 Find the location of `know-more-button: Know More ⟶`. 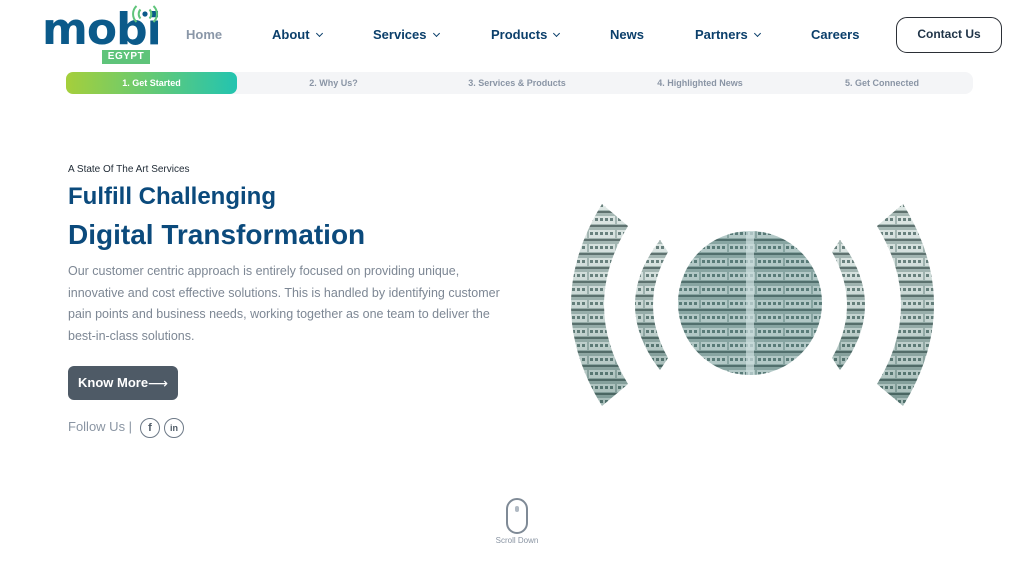

know-more-button: Know More ⟶ is located at coordinates (123, 383).